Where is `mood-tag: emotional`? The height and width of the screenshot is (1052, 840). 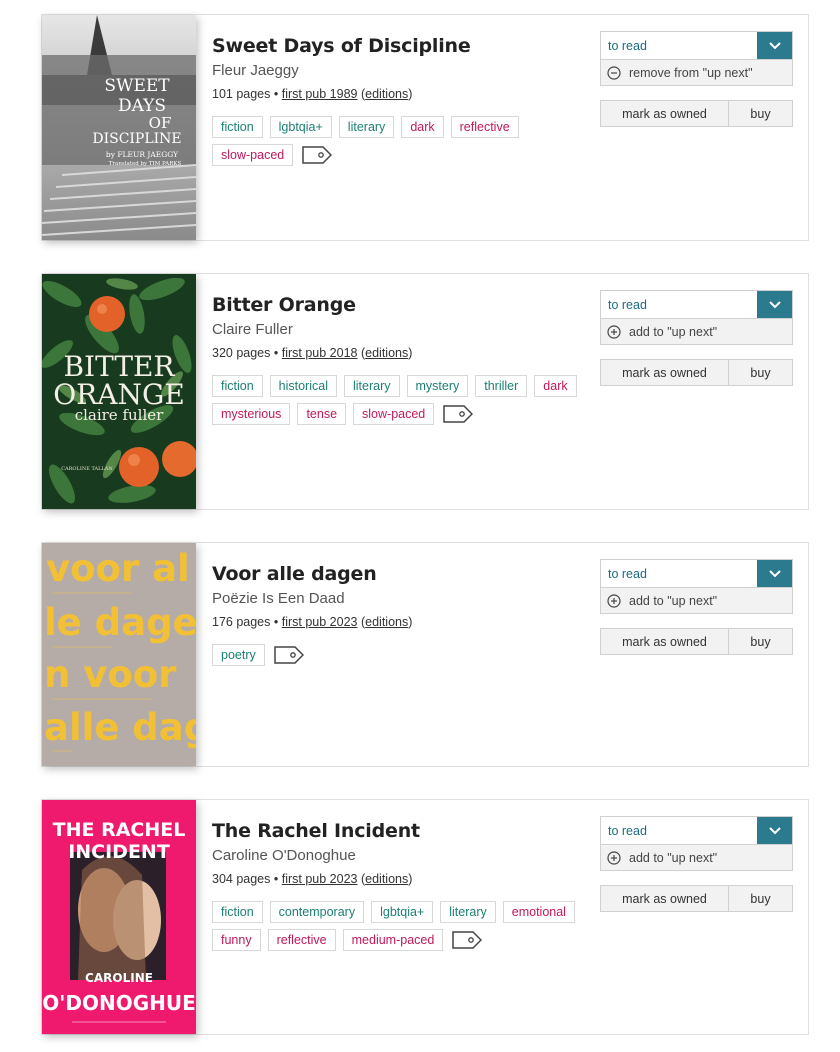
mood-tag: emotional is located at coordinates (538, 912).